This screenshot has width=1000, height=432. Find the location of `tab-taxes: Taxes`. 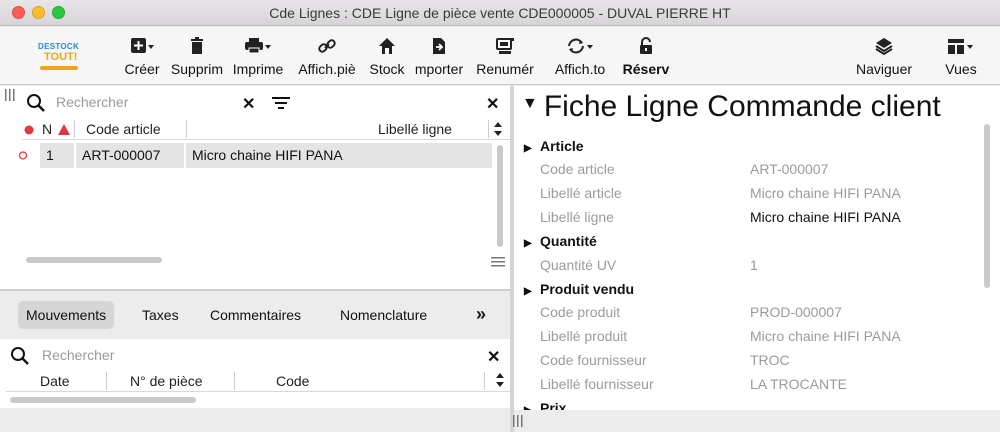

tab-taxes: Taxes is located at coordinates (160, 315).